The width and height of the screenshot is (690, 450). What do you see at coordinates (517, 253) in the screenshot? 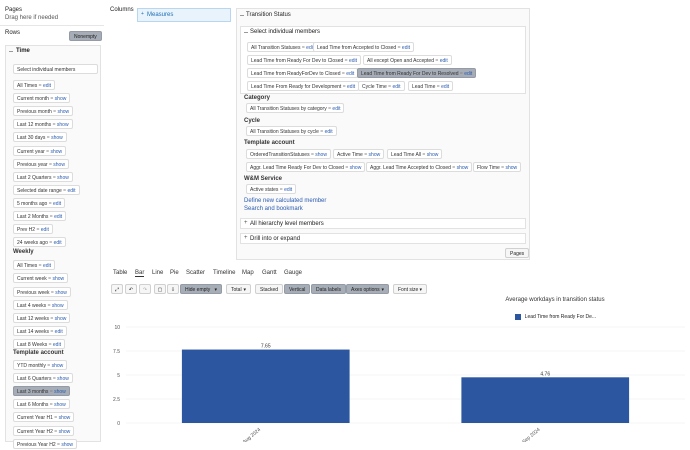
I see `pages-button: Pages` at bounding box center [517, 253].